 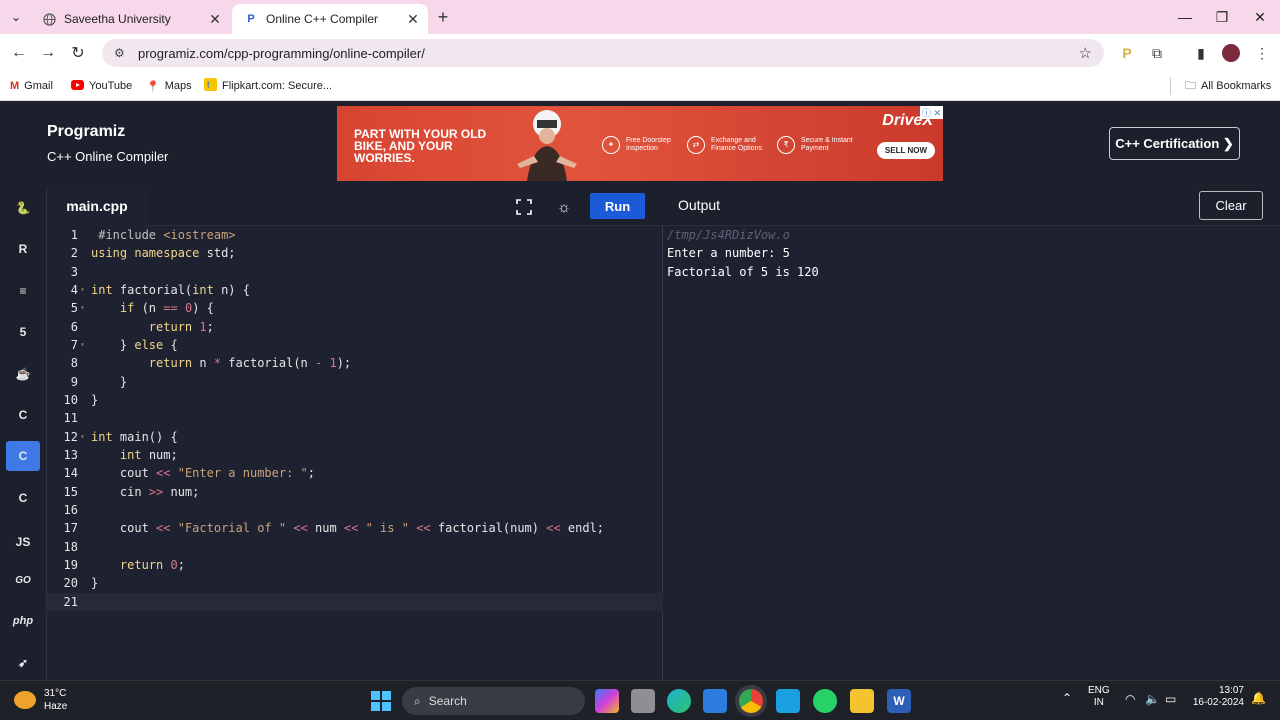 I want to click on swift-icon: ➶, so click(x=23, y=663).